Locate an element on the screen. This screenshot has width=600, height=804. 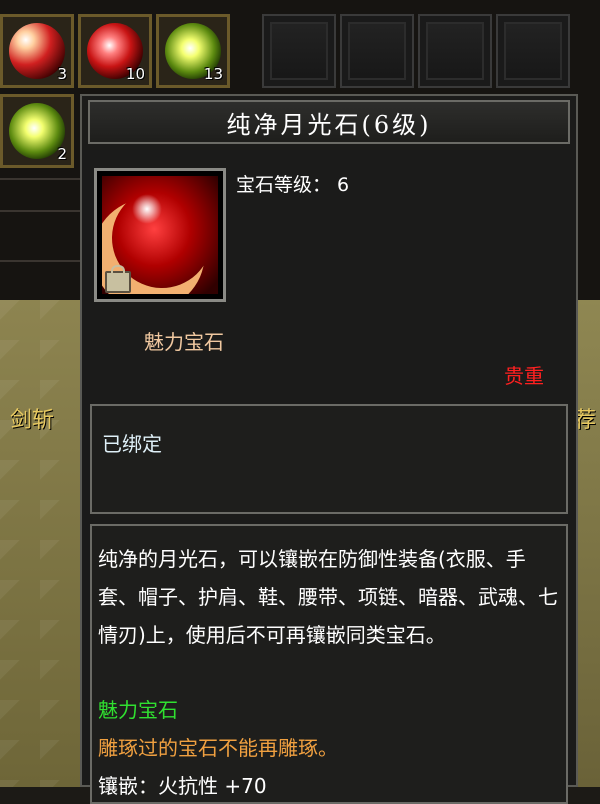
item-count: 3 is located at coordinates (62, 74).